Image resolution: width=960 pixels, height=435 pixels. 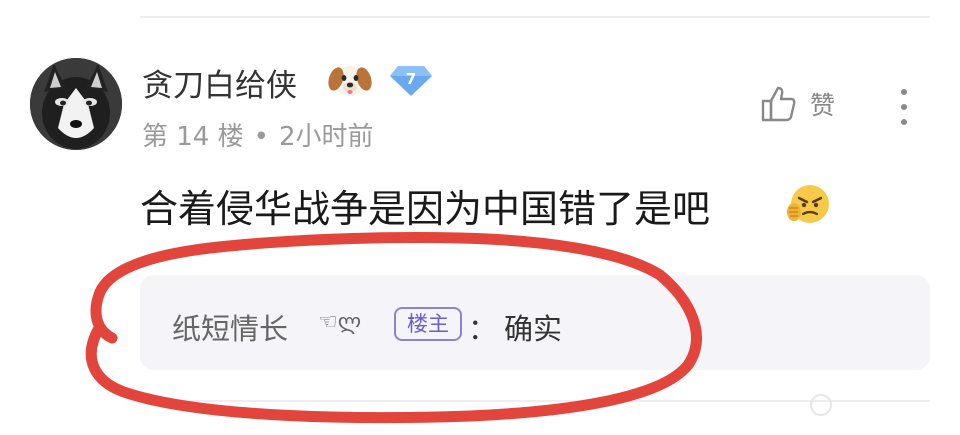 I want to click on reply-colon: ：, so click(x=483, y=329).